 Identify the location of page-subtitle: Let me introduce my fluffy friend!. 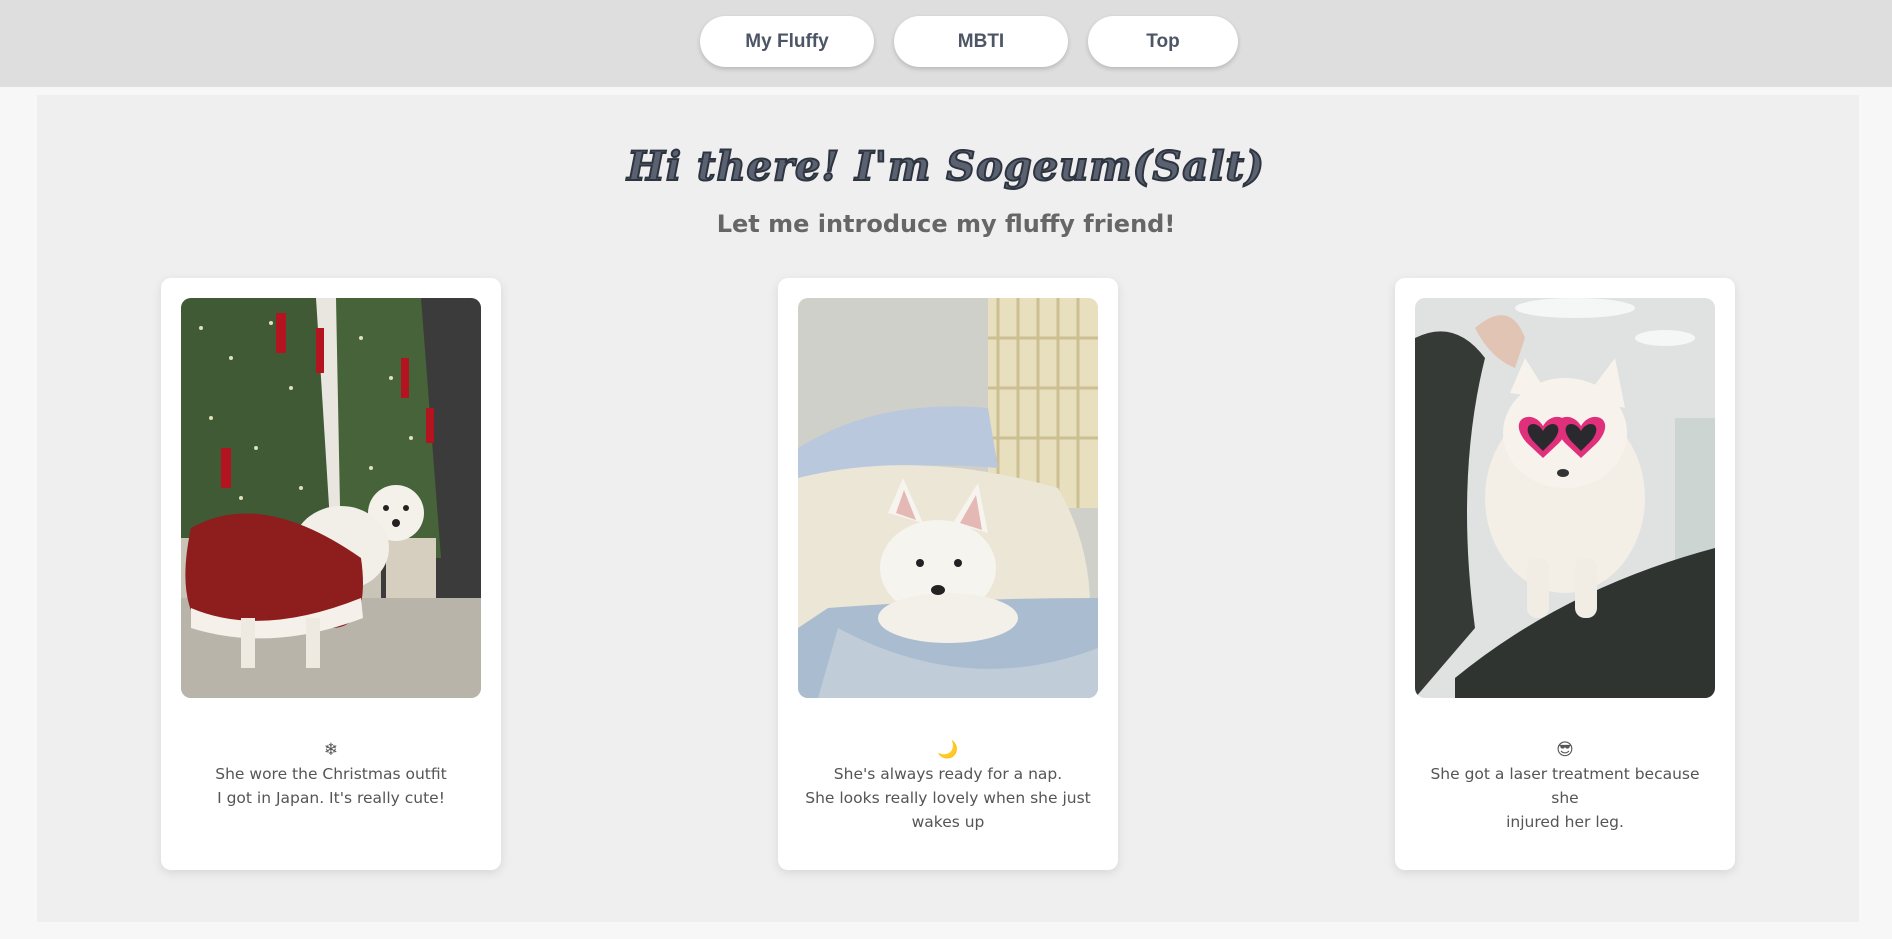
(946, 224).